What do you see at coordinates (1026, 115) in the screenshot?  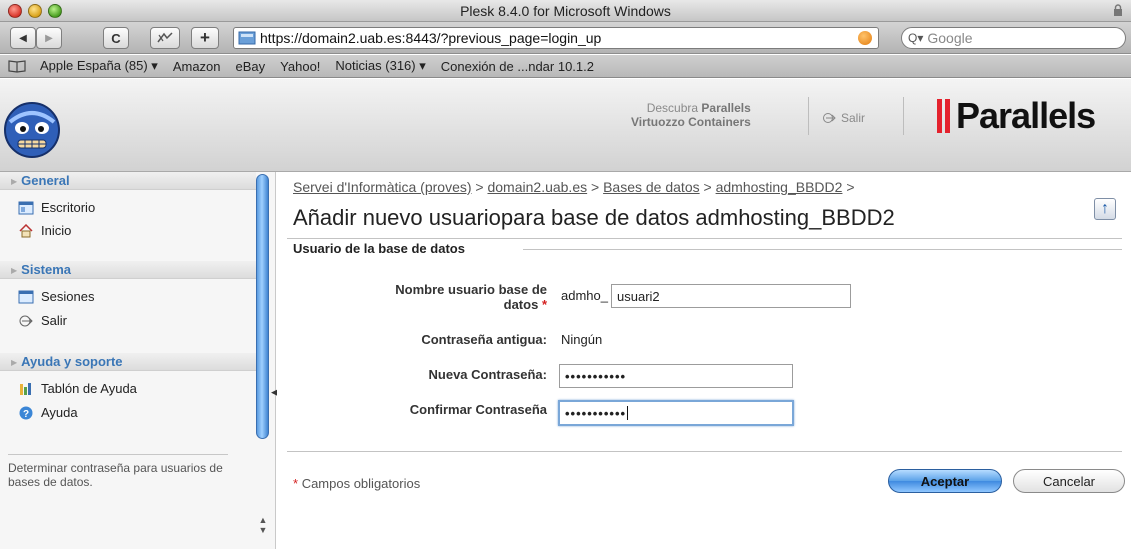 I see `parallels-wordmark: Parallels` at bounding box center [1026, 115].